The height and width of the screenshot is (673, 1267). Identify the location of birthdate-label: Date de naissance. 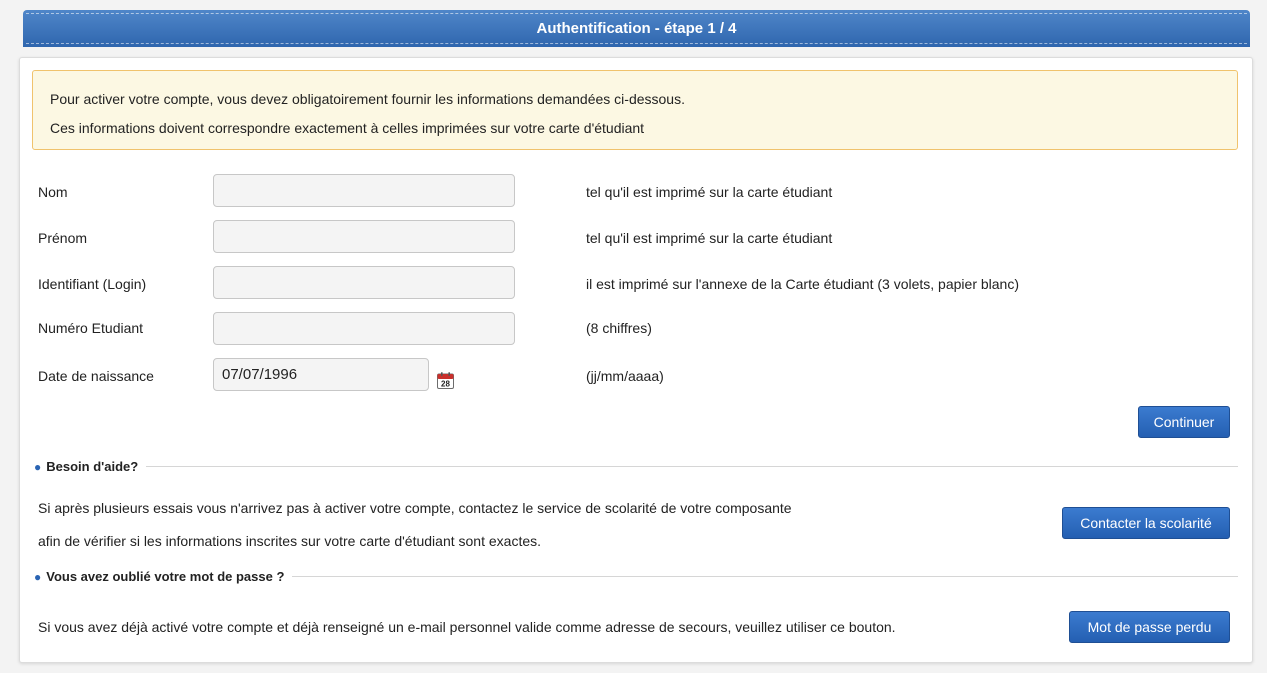
(96, 376).